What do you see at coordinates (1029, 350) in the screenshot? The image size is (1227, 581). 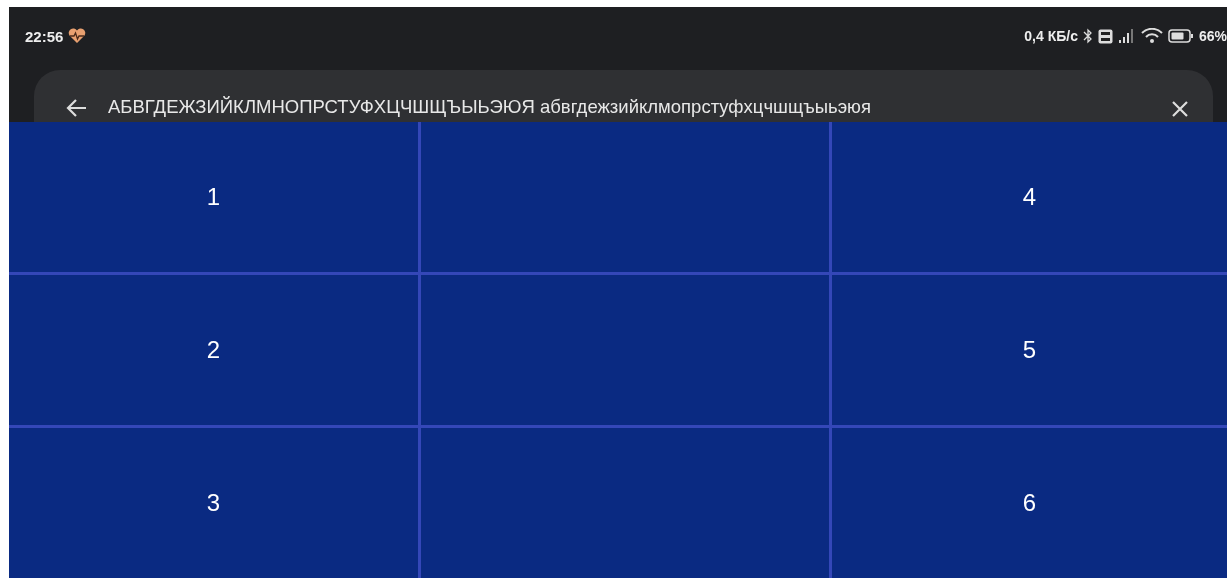 I see `grid-cell: 5` at bounding box center [1029, 350].